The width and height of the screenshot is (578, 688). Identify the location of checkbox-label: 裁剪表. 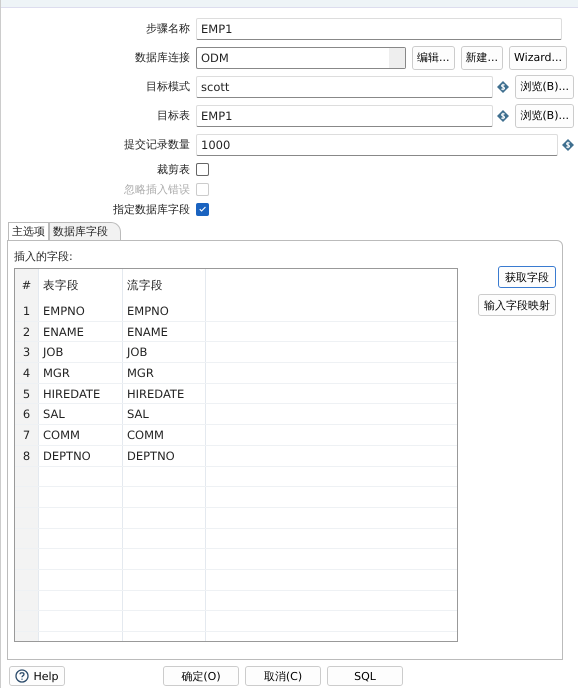
(173, 169).